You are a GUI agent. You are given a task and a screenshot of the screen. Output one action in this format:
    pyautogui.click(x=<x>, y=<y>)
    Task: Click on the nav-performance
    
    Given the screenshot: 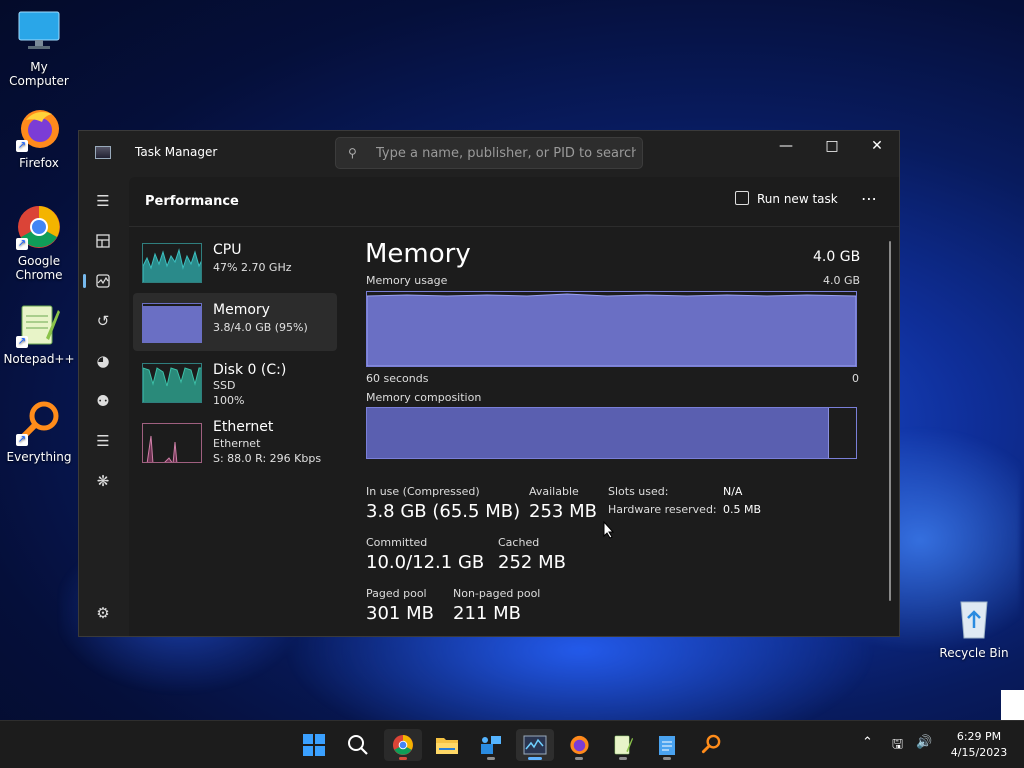 What is the action you would take?
    pyautogui.click(x=100, y=281)
    